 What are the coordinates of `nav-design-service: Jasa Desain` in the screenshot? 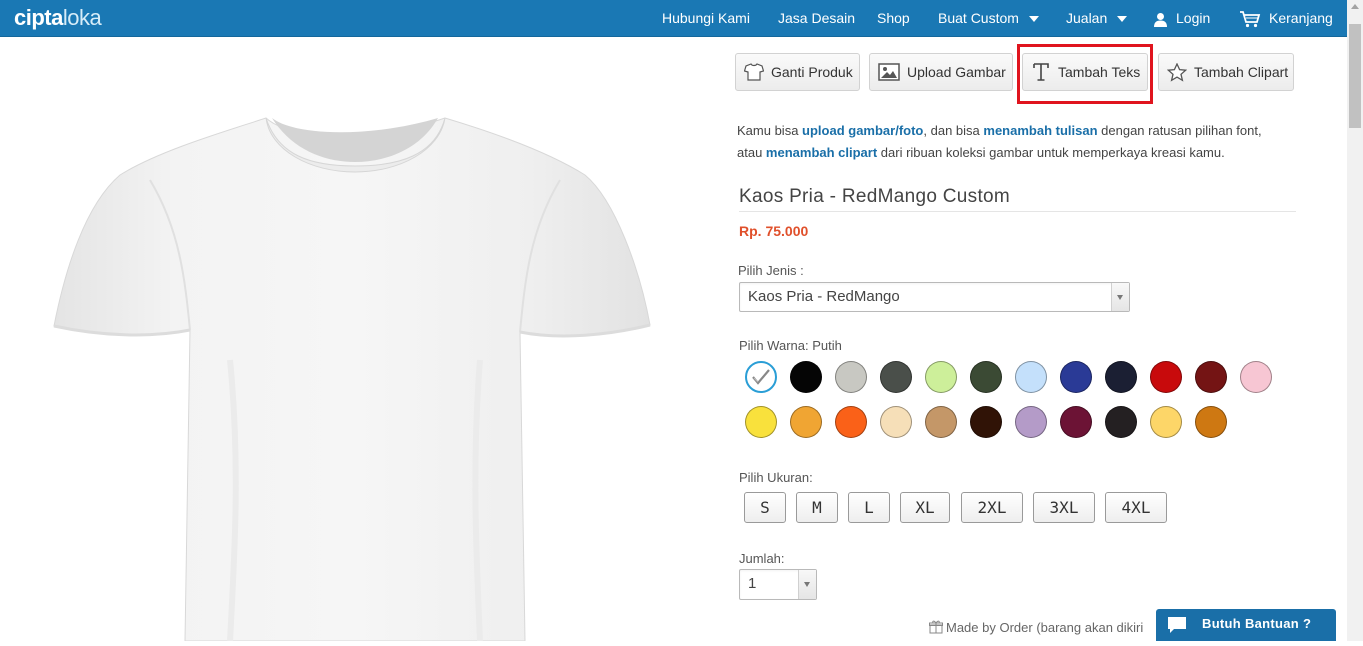 It's located at (816, 18).